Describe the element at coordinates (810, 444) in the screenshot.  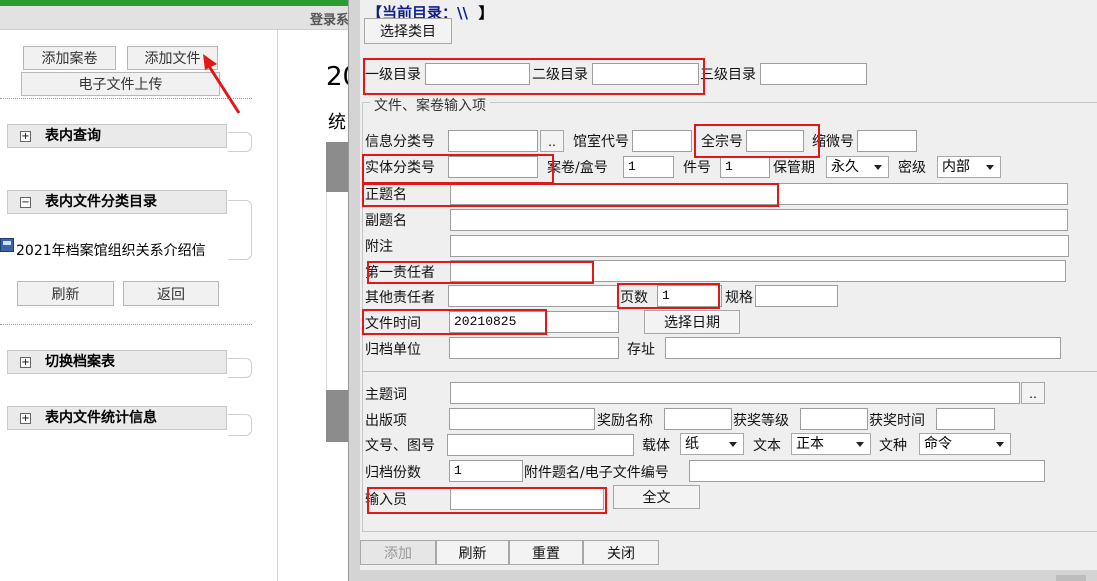
I see `text-version-value: 正本` at that location.